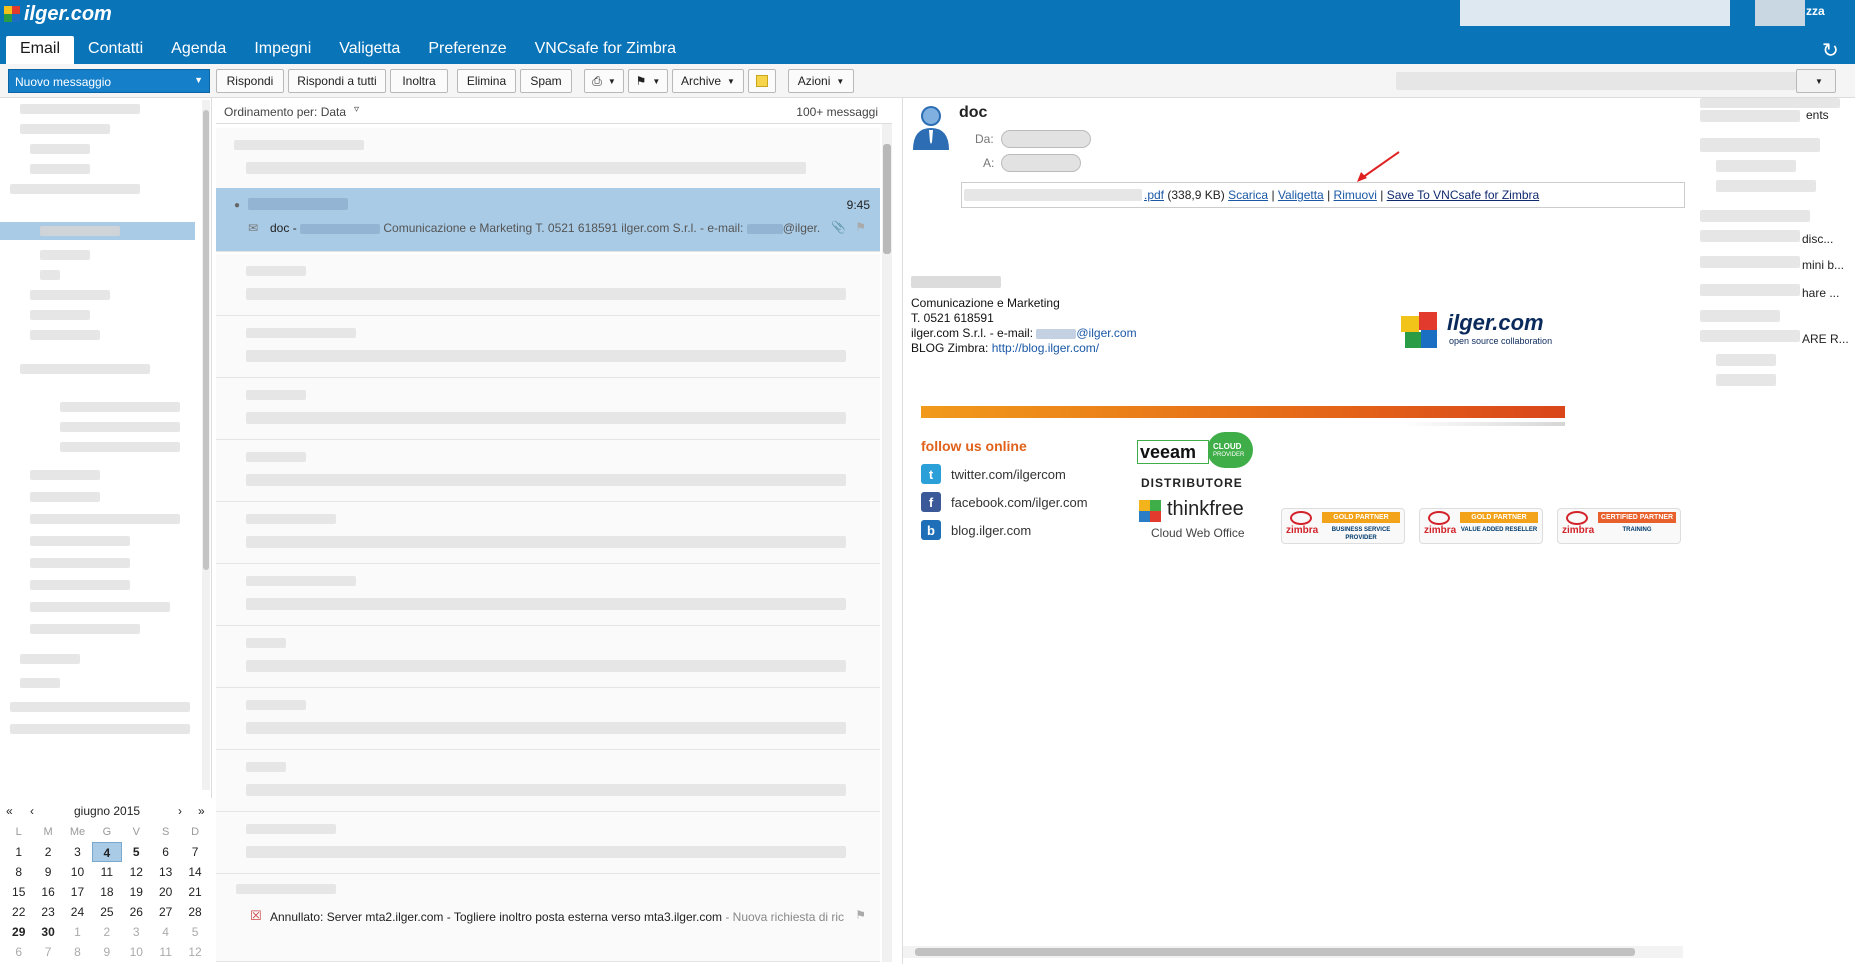  I want to click on calendar-day: 19, so click(136, 892).